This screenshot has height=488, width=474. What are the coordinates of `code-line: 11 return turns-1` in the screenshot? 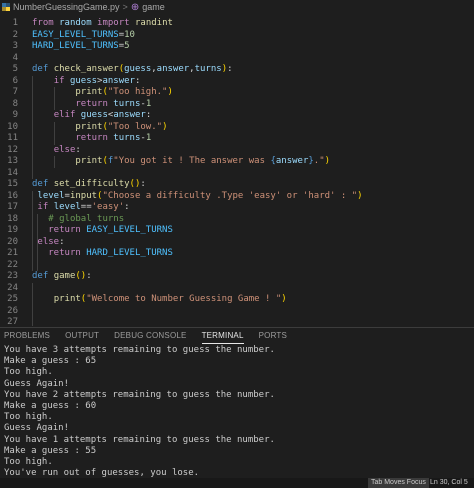 It's located at (237, 139).